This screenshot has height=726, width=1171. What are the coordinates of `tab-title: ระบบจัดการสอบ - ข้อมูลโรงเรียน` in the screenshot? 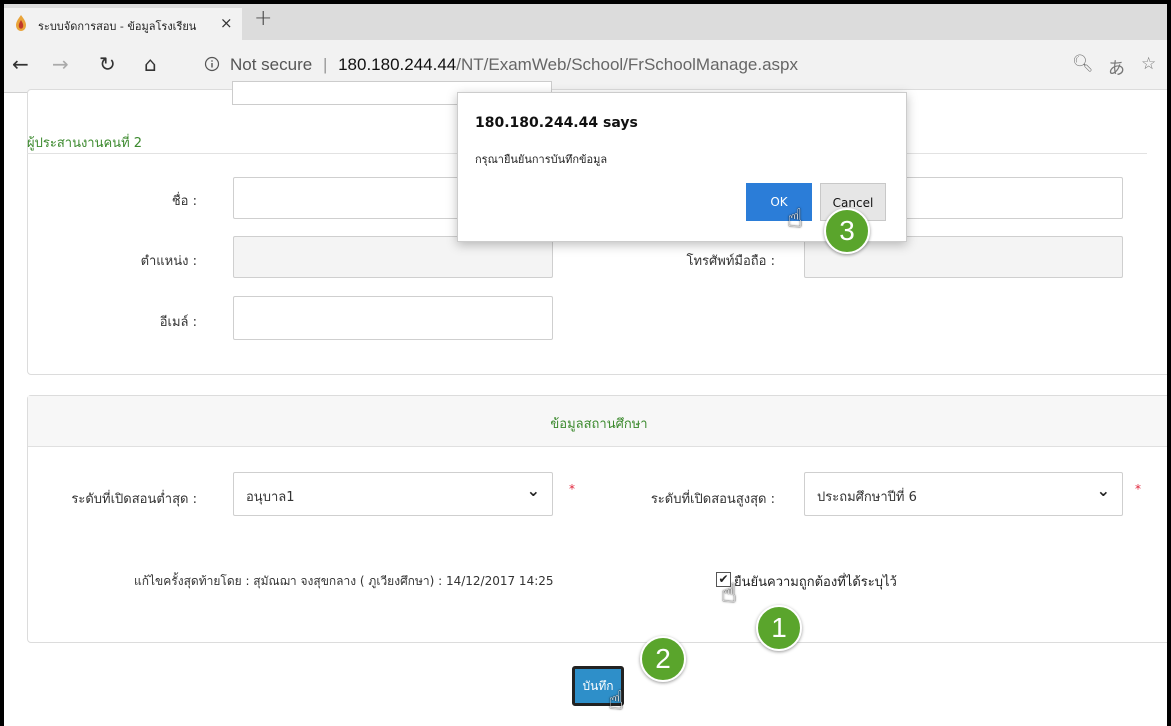 It's located at (117, 26).